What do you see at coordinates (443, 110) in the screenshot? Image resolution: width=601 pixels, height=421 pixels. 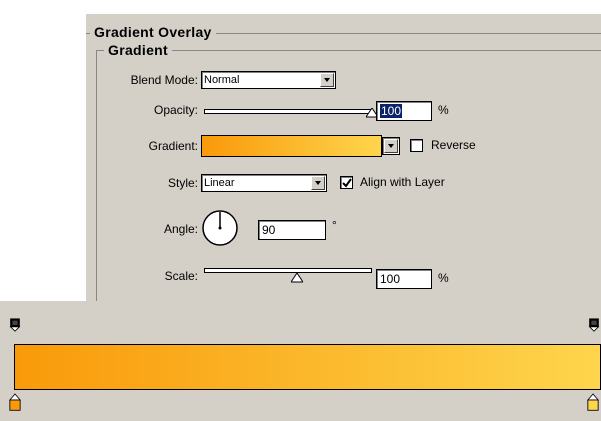 I see `opacity-unit: %` at bounding box center [443, 110].